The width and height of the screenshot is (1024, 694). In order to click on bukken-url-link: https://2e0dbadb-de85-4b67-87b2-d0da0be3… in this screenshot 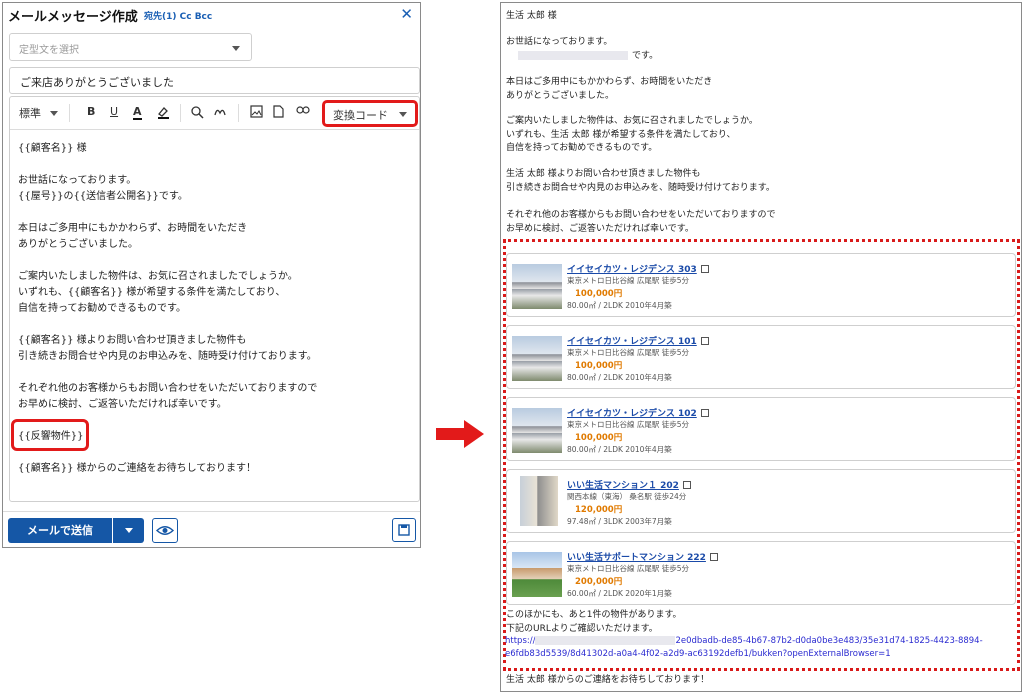, I will do `click(744, 648)`.